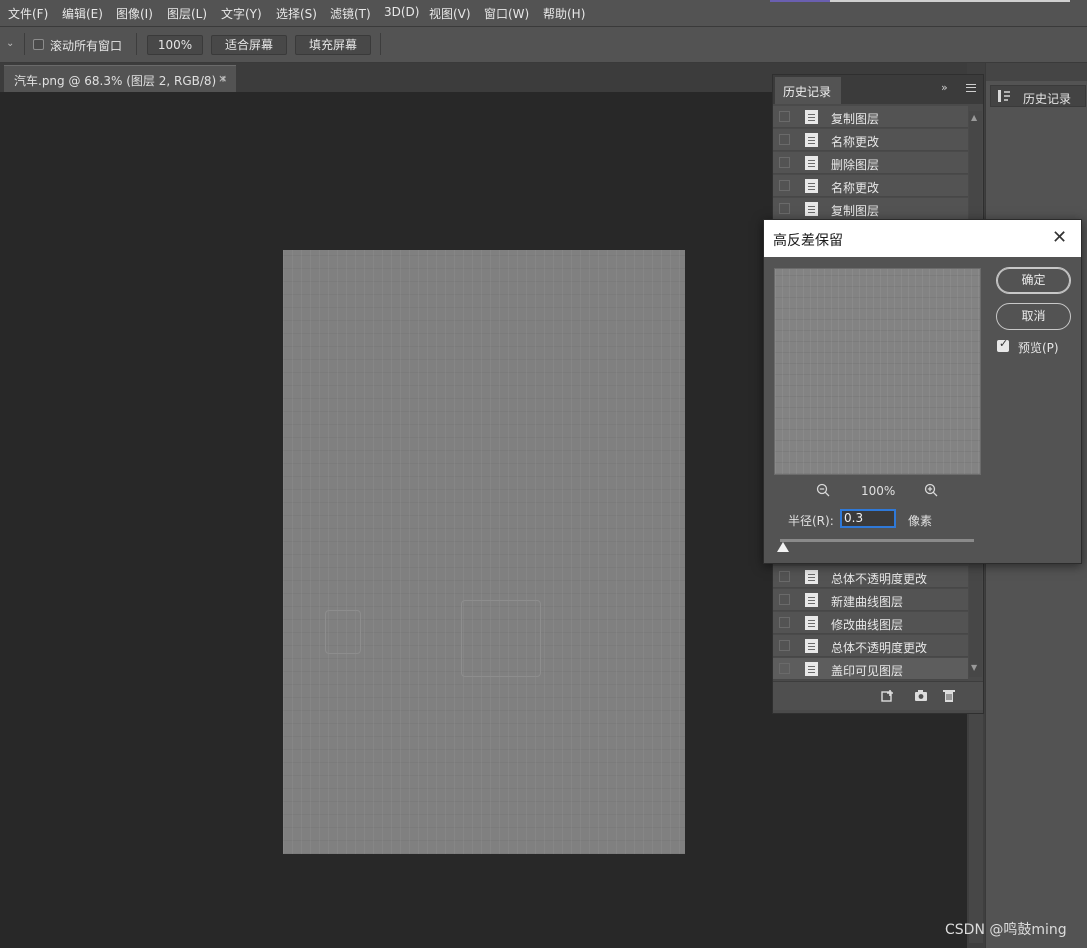 Image resolution: width=1087 pixels, height=948 pixels. Describe the element at coordinates (868, 518) in the screenshot. I see `radius-input: 0.3` at that location.